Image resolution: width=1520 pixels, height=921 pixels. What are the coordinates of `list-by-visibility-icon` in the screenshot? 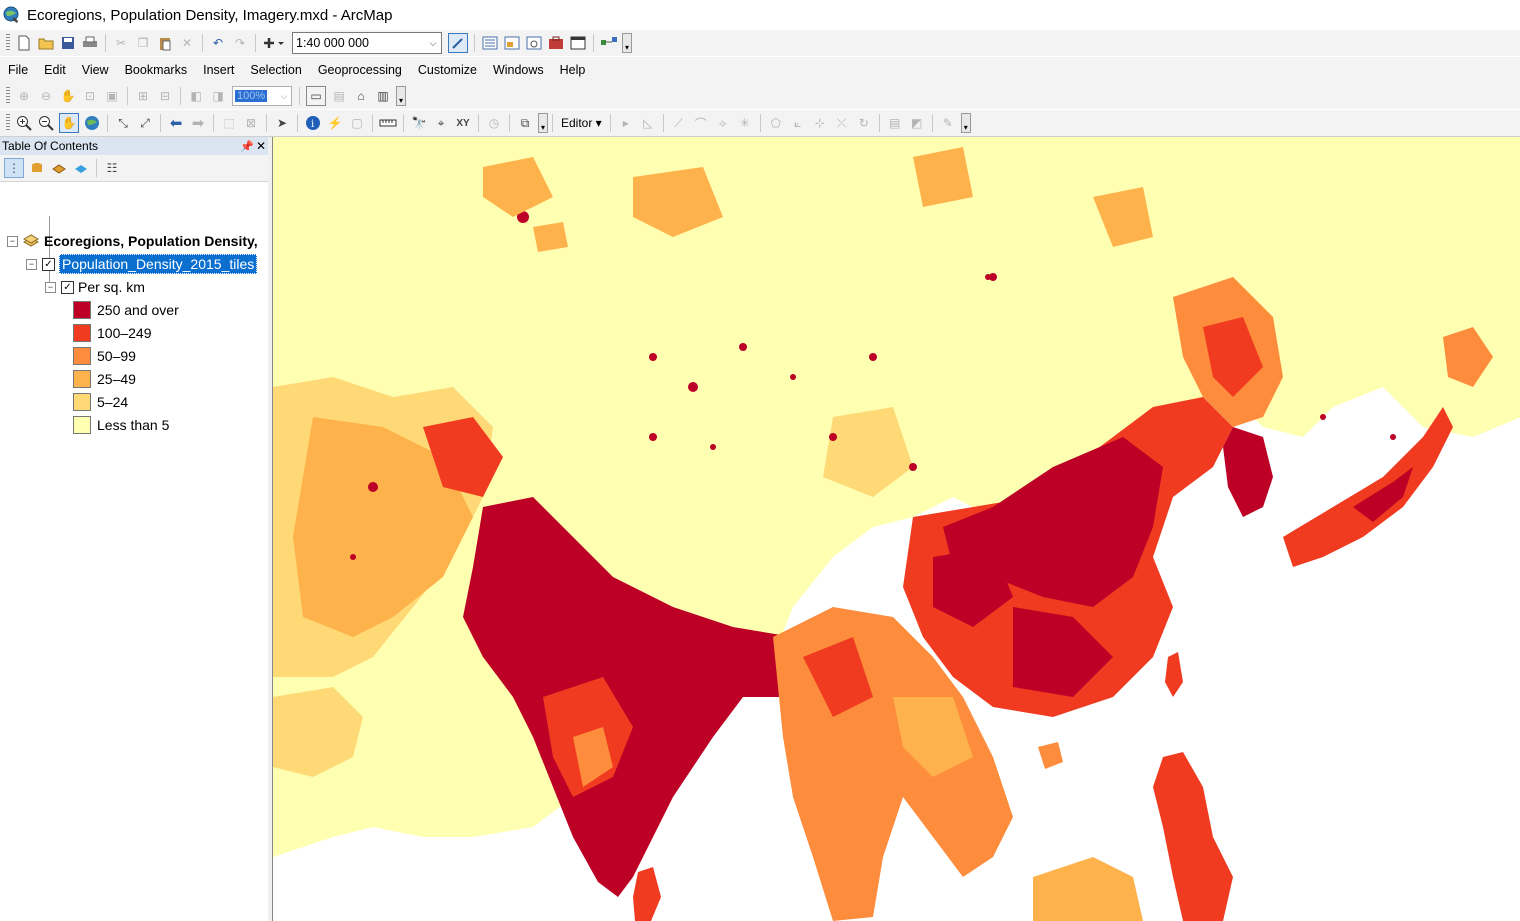 It's located at (59, 168).